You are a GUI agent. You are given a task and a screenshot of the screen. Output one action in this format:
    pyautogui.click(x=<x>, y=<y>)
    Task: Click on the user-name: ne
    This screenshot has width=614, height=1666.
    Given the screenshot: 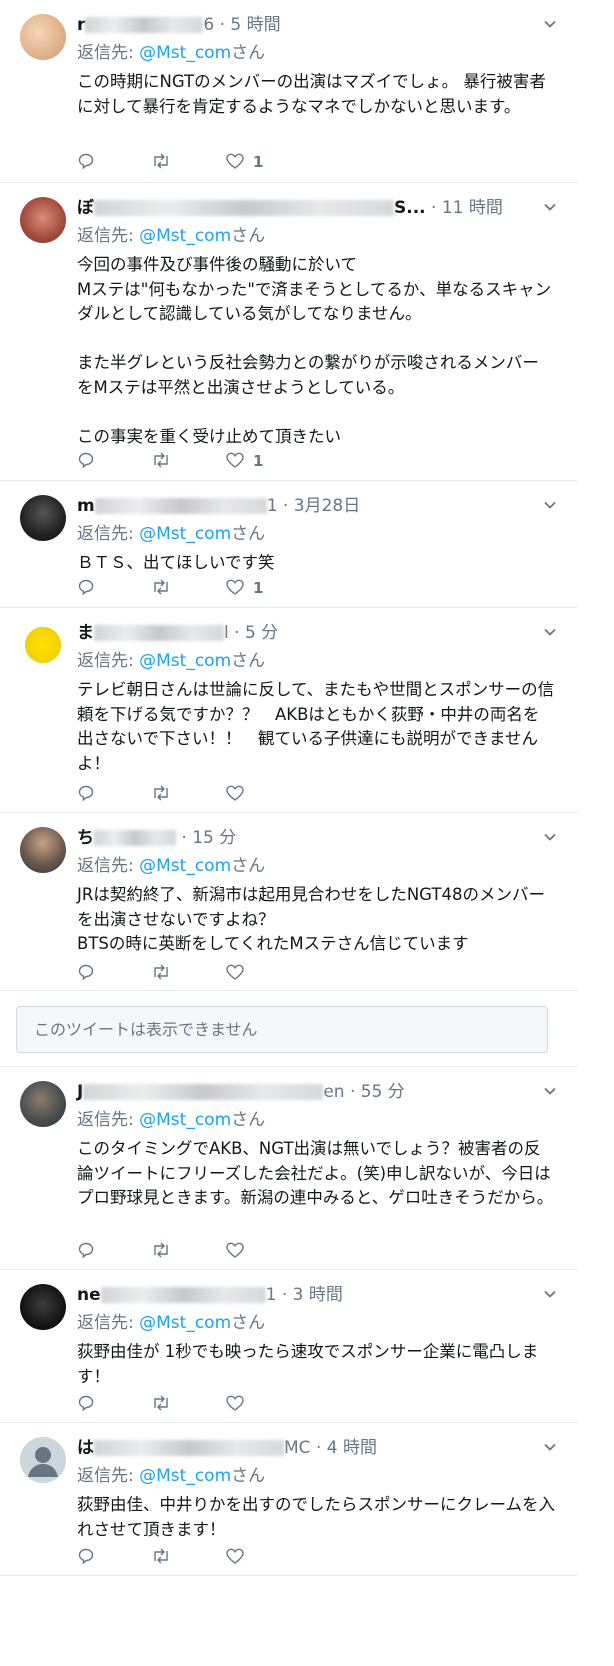 What is the action you would take?
    pyautogui.click(x=89, y=1295)
    